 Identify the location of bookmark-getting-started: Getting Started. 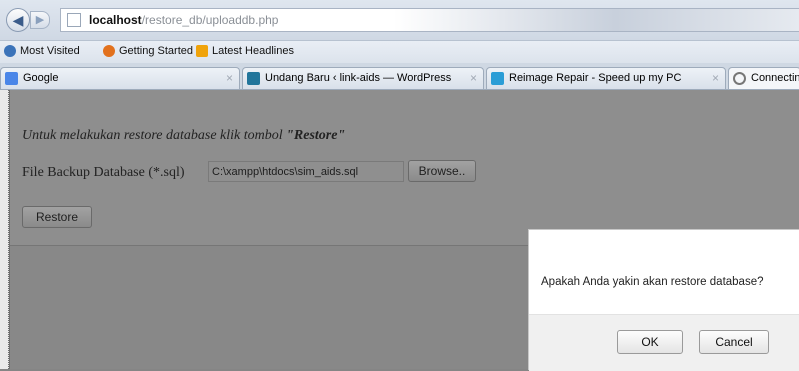
(148, 51).